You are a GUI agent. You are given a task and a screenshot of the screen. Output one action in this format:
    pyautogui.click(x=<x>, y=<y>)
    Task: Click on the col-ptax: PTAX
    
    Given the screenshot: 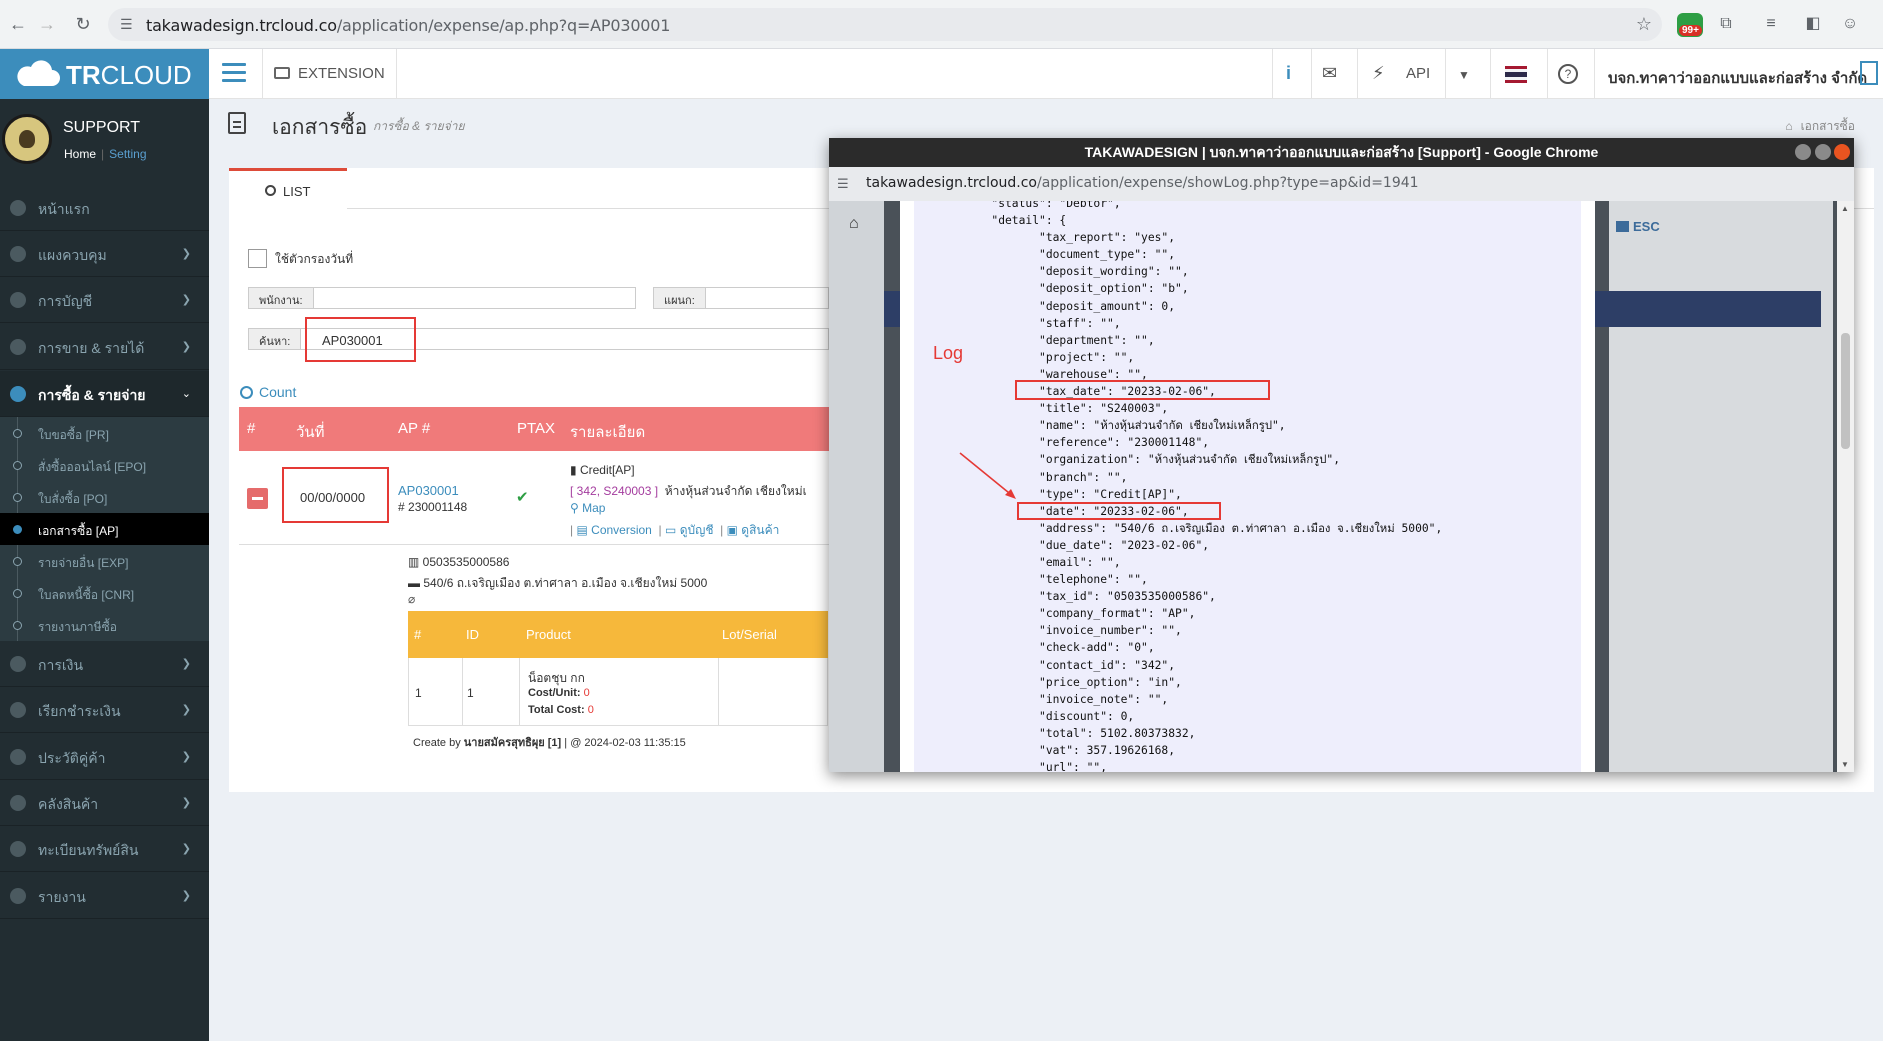 What is the action you would take?
    pyautogui.click(x=536, y=428)
    